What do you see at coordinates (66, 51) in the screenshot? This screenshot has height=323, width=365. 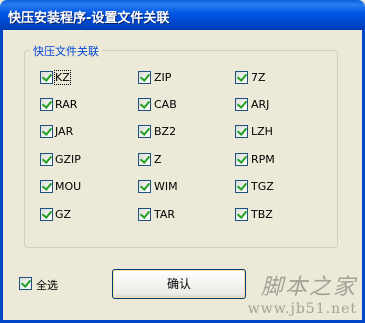 I see `group-label: 快压文件关联` at bounding box center [66, 51].